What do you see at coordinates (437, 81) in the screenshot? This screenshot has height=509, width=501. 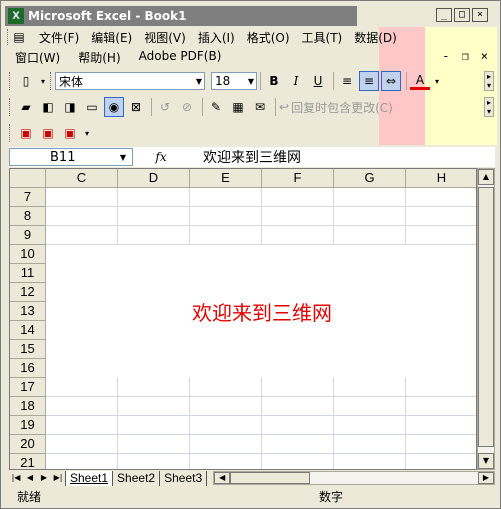 I see `font-color-dropdown-icon: ▾` at bounding box center [437, 81].